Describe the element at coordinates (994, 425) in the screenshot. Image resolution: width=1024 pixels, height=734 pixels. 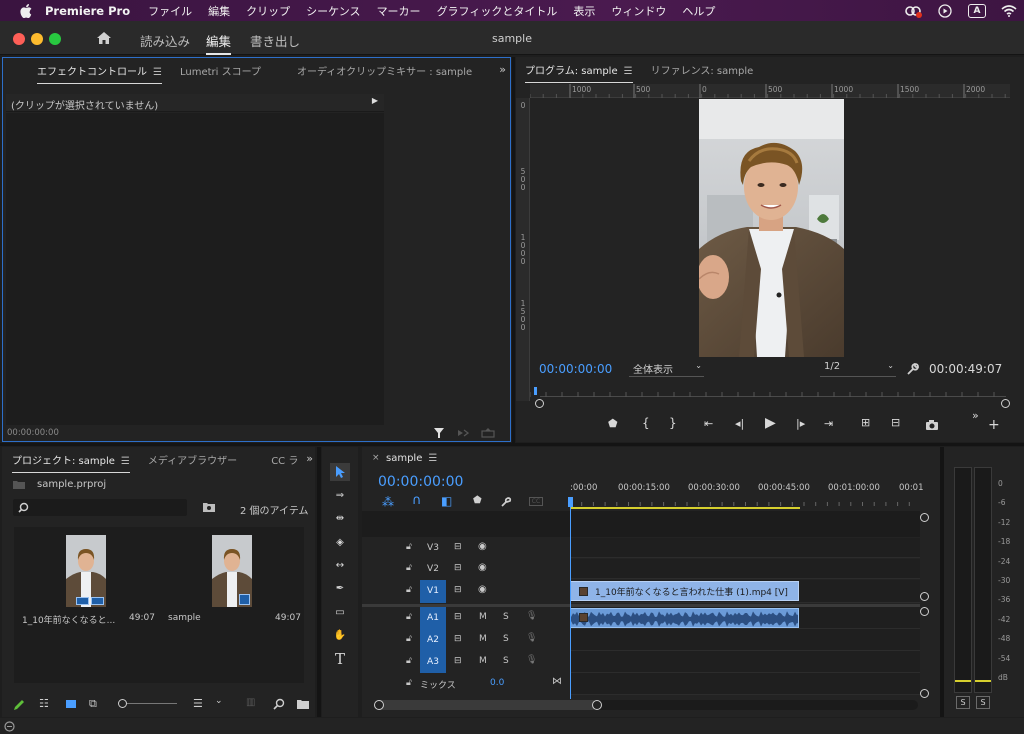
I see `button-editor-plus-icon: +` at that location.